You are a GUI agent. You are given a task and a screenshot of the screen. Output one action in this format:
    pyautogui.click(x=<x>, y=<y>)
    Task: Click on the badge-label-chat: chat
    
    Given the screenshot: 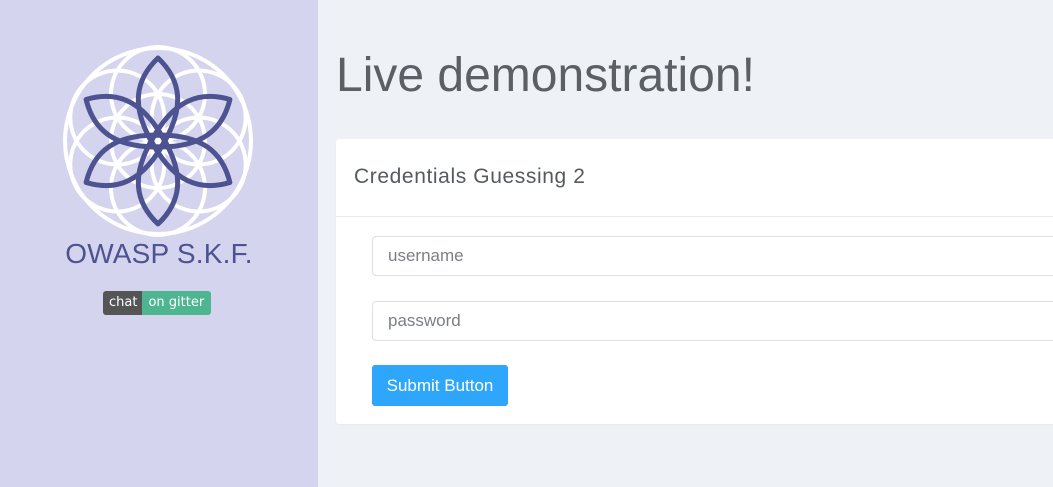 What is the action you would take?
    pyautogui.click(x=123, y=303)
    